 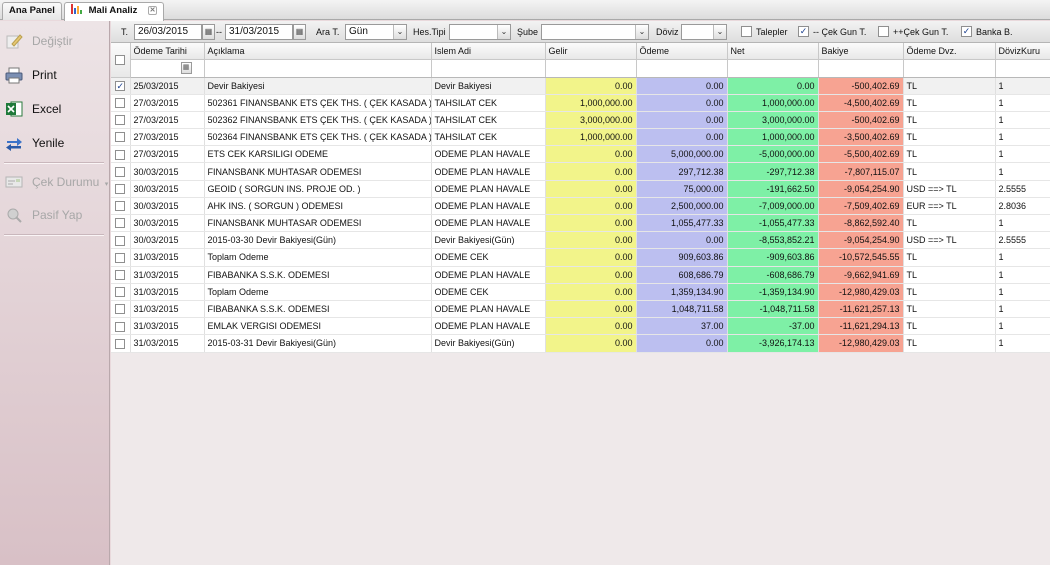 I want to click on column-header-bakiye: Bakiye, so click(x=861, y=51).